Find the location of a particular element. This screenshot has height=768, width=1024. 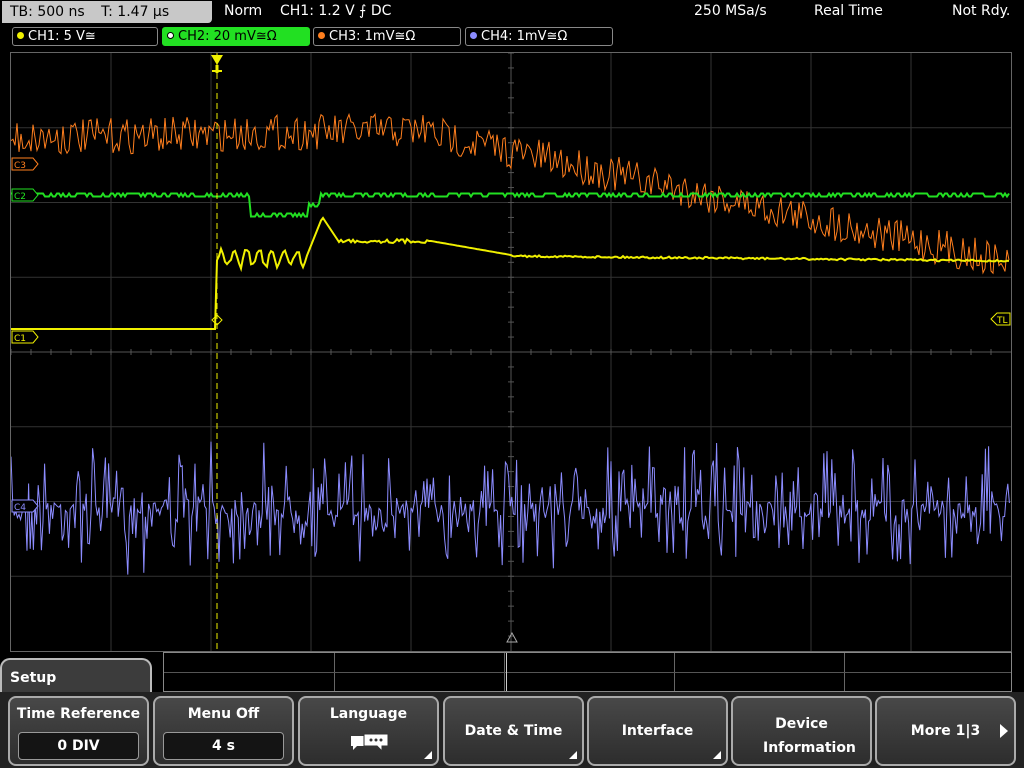

channel-4-marker-label: C4 is located at coordinates (20, 508).